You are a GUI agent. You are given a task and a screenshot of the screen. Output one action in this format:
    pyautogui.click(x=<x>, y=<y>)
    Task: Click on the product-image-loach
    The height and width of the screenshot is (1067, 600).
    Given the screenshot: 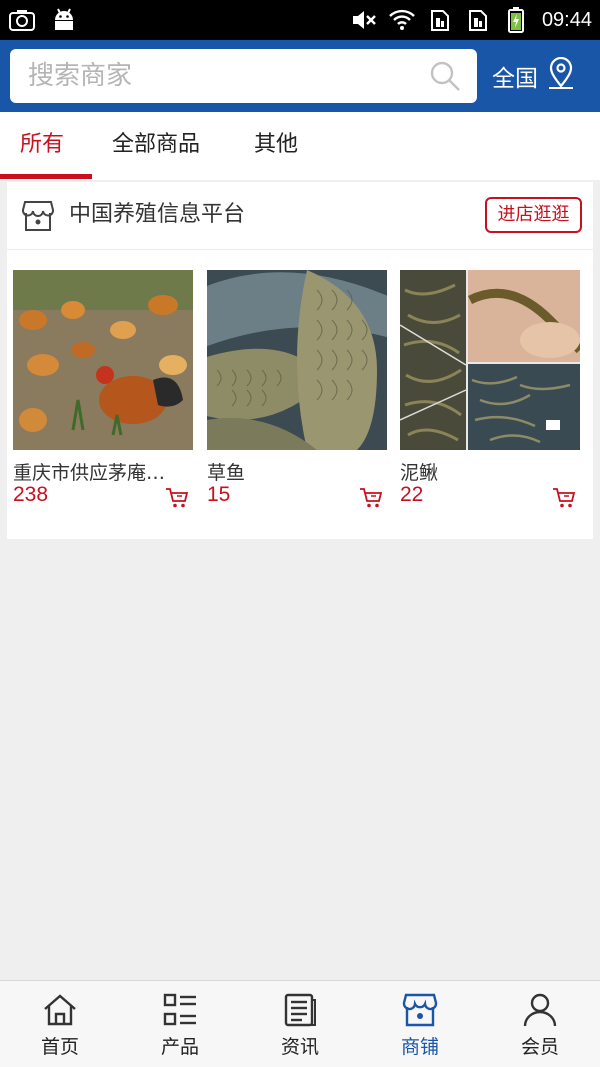 What is the action you would take?
    pyautogui.click(x=490, y=360)
    